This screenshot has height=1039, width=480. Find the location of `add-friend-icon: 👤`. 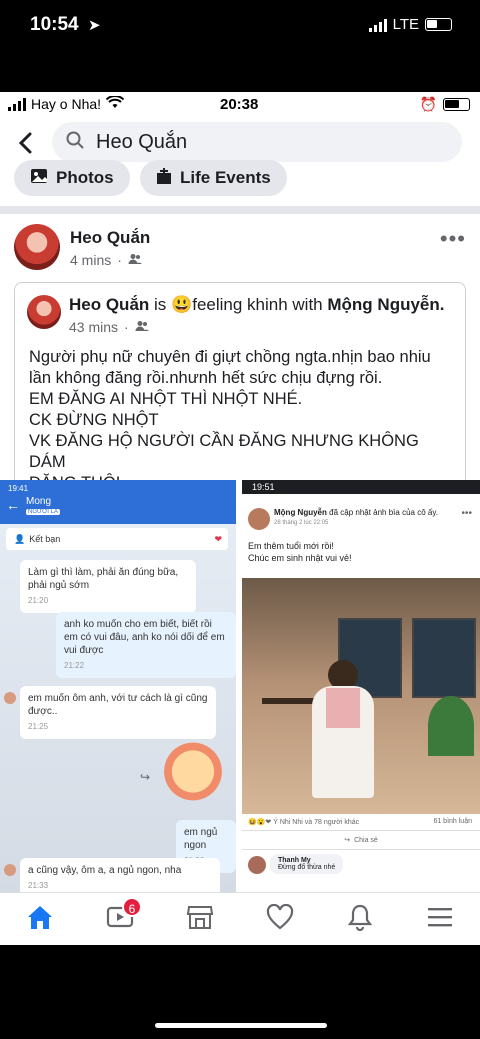

add-friend-icon: 👤 is located at coordinates (20, 538).